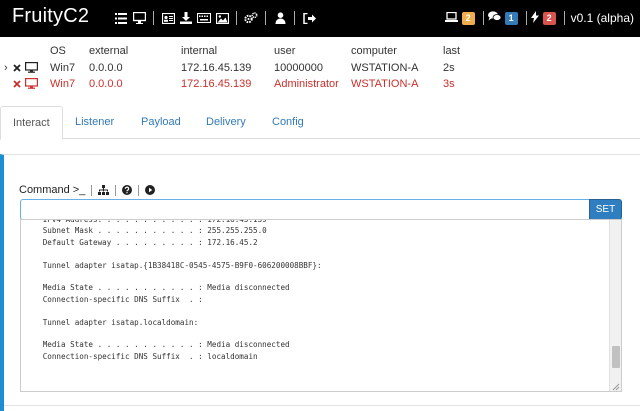 This screenshot has width=640, height=411. What do you see at coordinates (280, 18) in the screenshot?
I see `user-icon` at bounding box center [280, 18].